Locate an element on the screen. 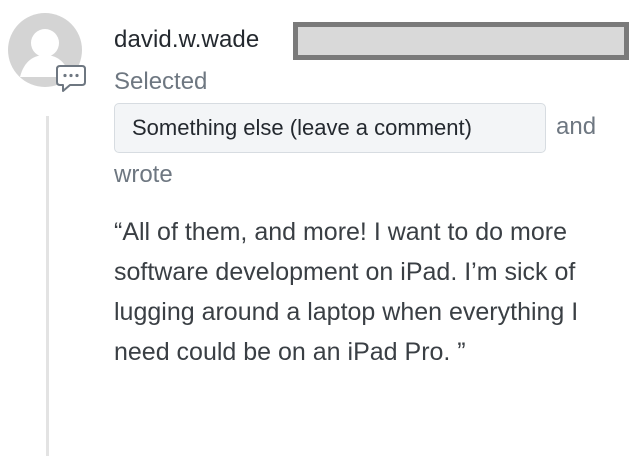  and-label: and is located at coordinates (576, 126).